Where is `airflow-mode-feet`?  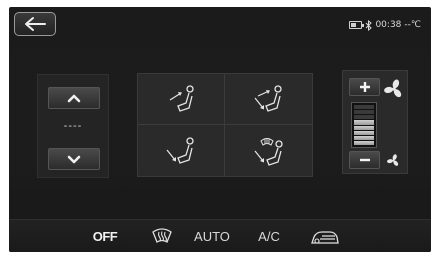
airflow-mode-feet is located at coordinates (181, 150).